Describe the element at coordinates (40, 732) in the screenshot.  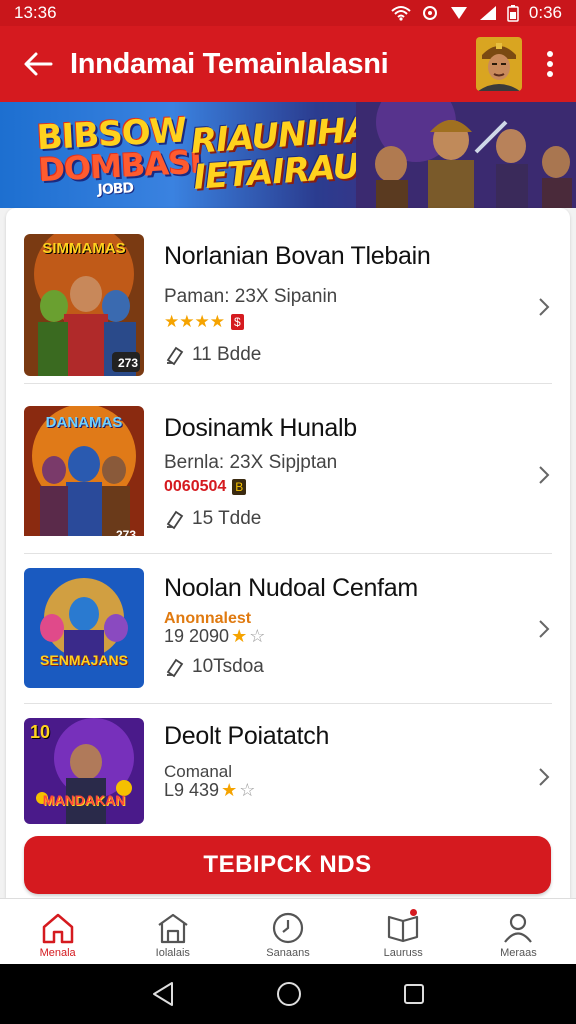
I see `thumbnail-badge: 10` at that location.